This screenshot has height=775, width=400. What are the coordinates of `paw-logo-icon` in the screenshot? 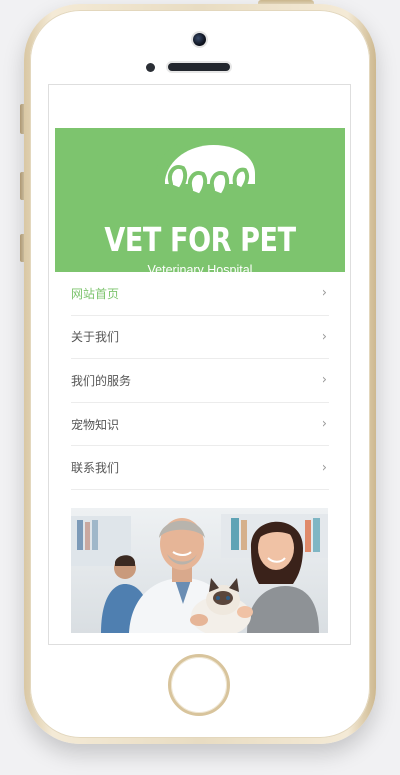 It's located at (209, 165).